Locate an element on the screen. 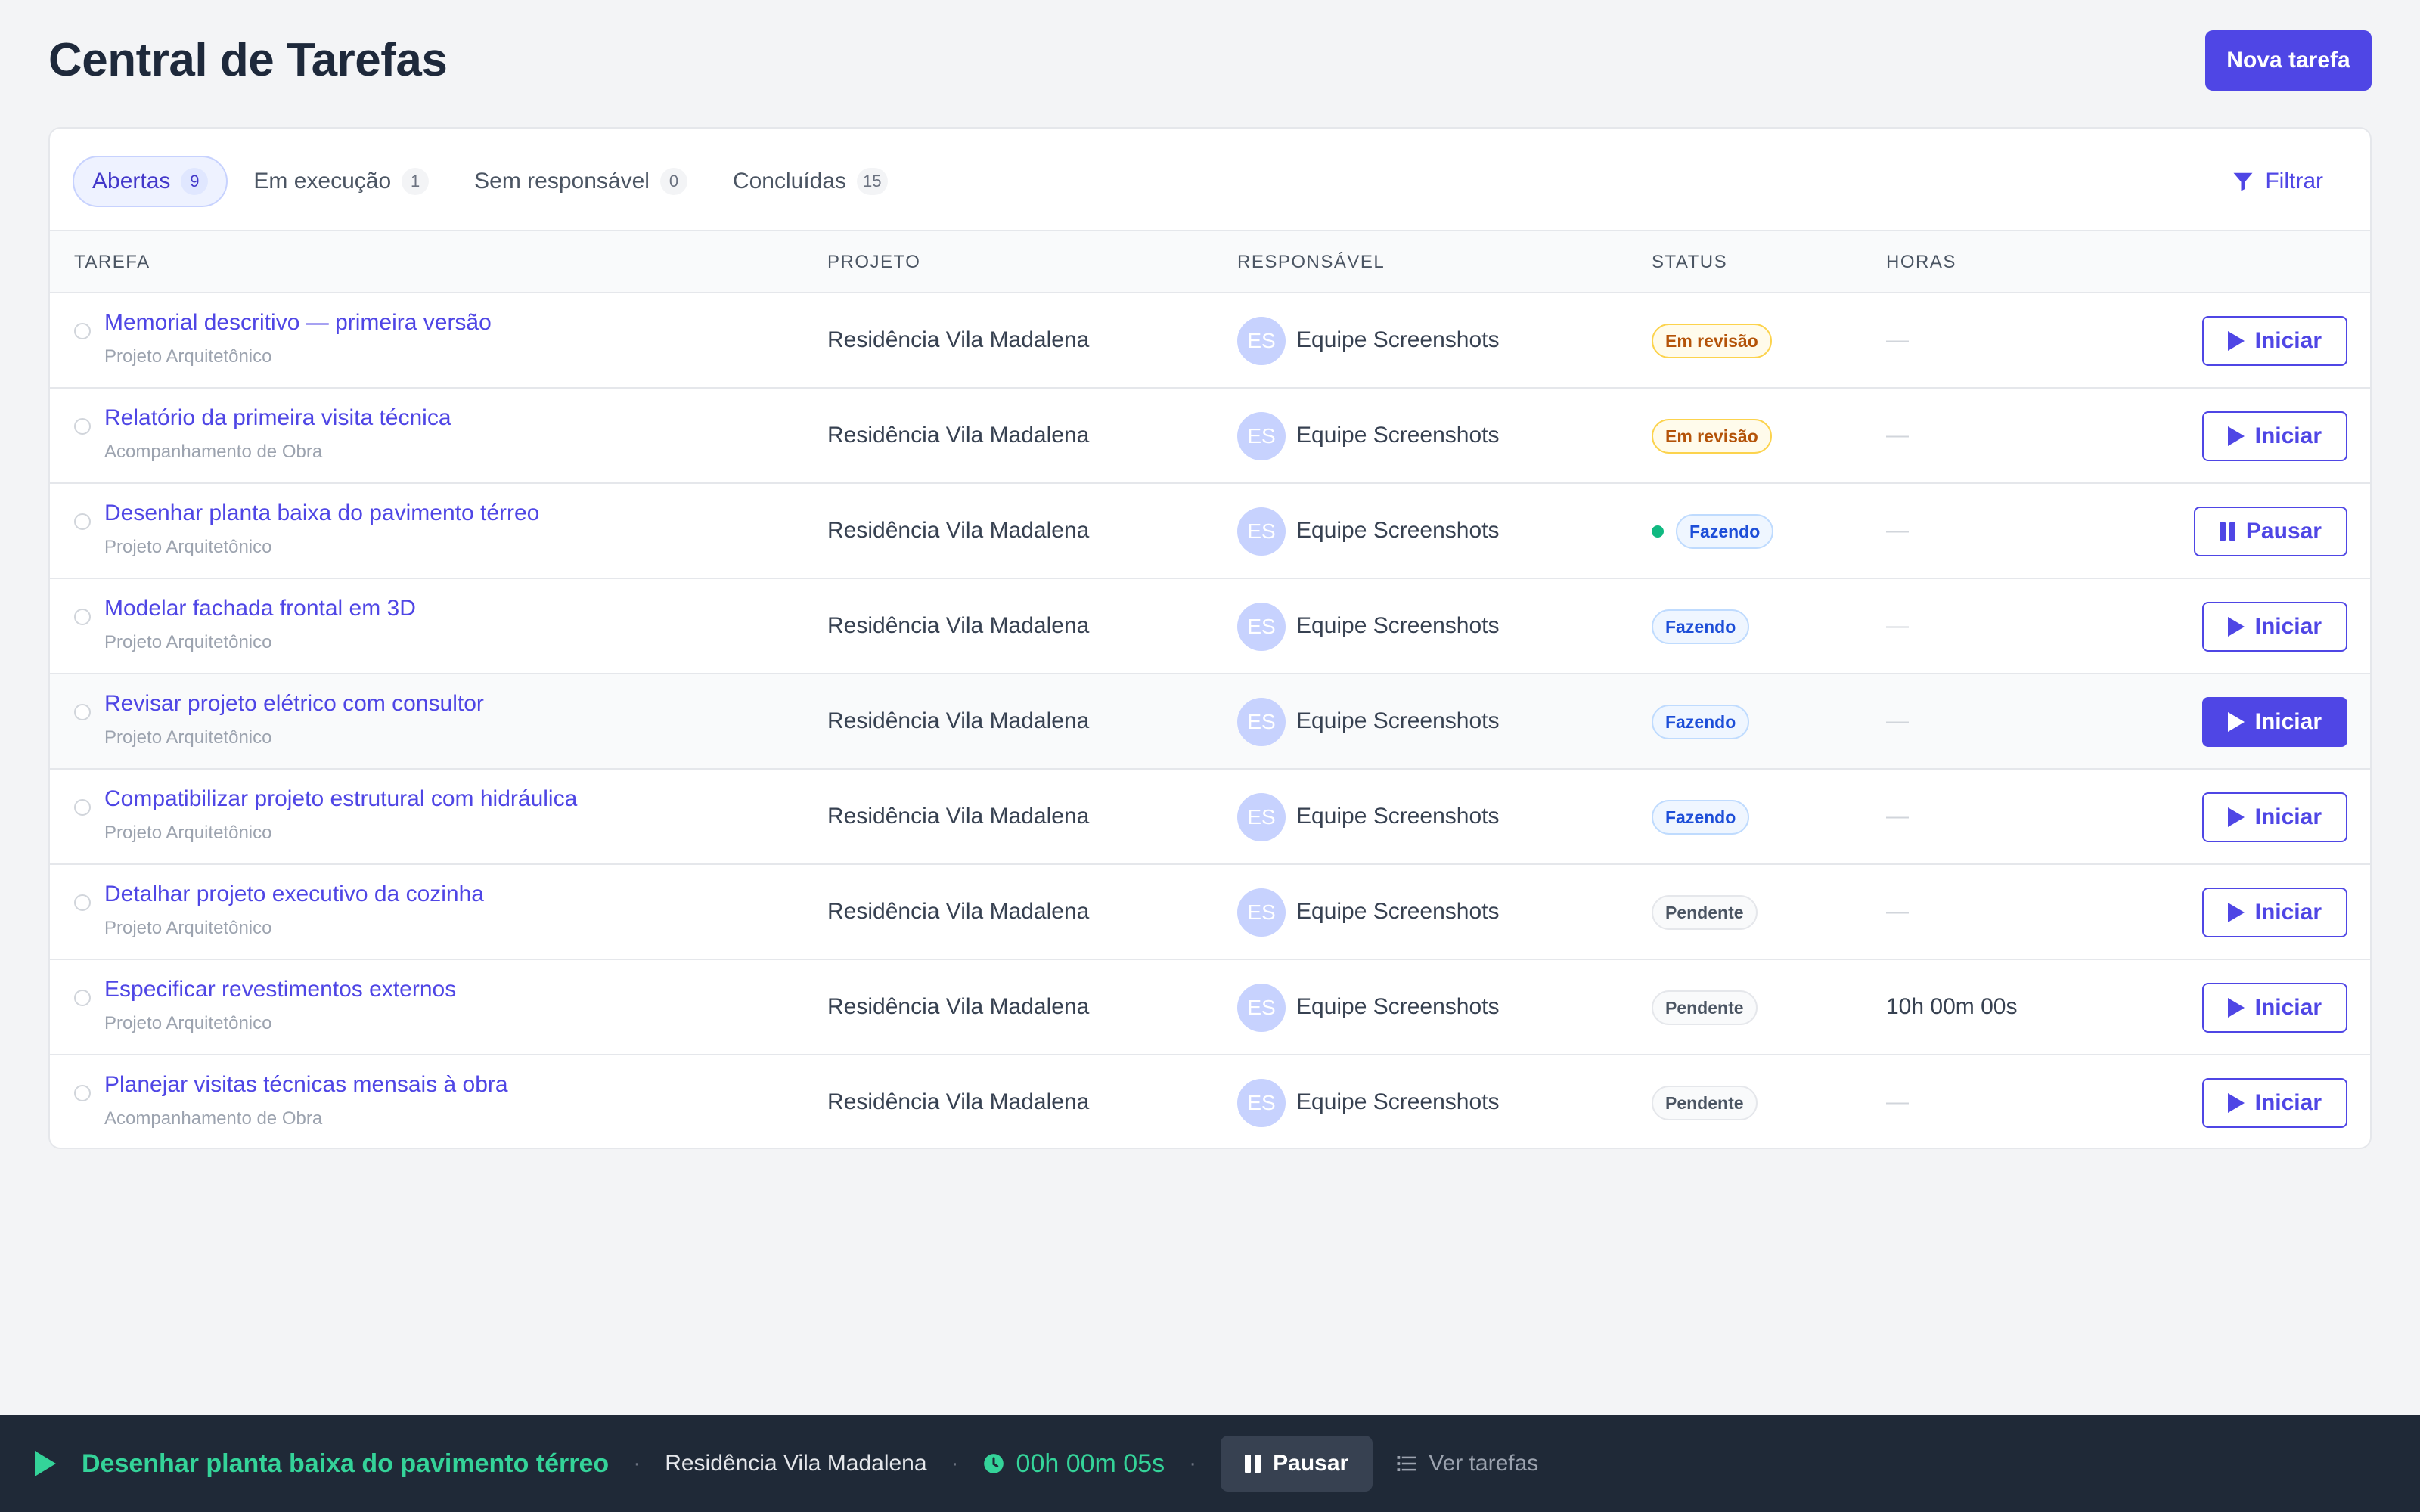 The height and width of the screenshot is (1512, 2420). page-title: Central de Tarefas is located at coordinates (248, 60).